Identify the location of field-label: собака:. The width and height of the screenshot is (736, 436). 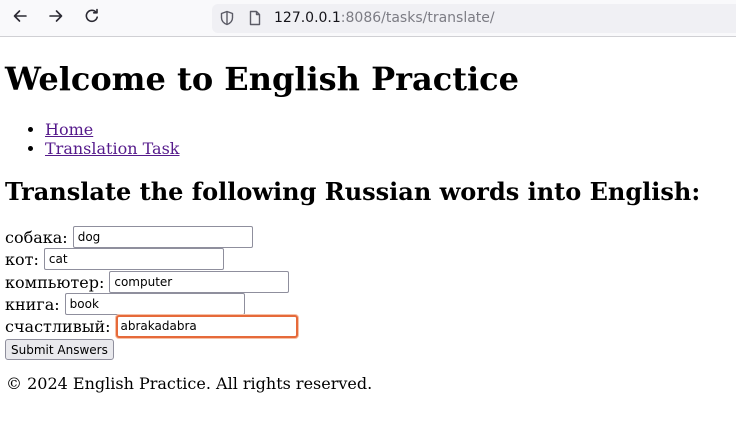
(36, 237).